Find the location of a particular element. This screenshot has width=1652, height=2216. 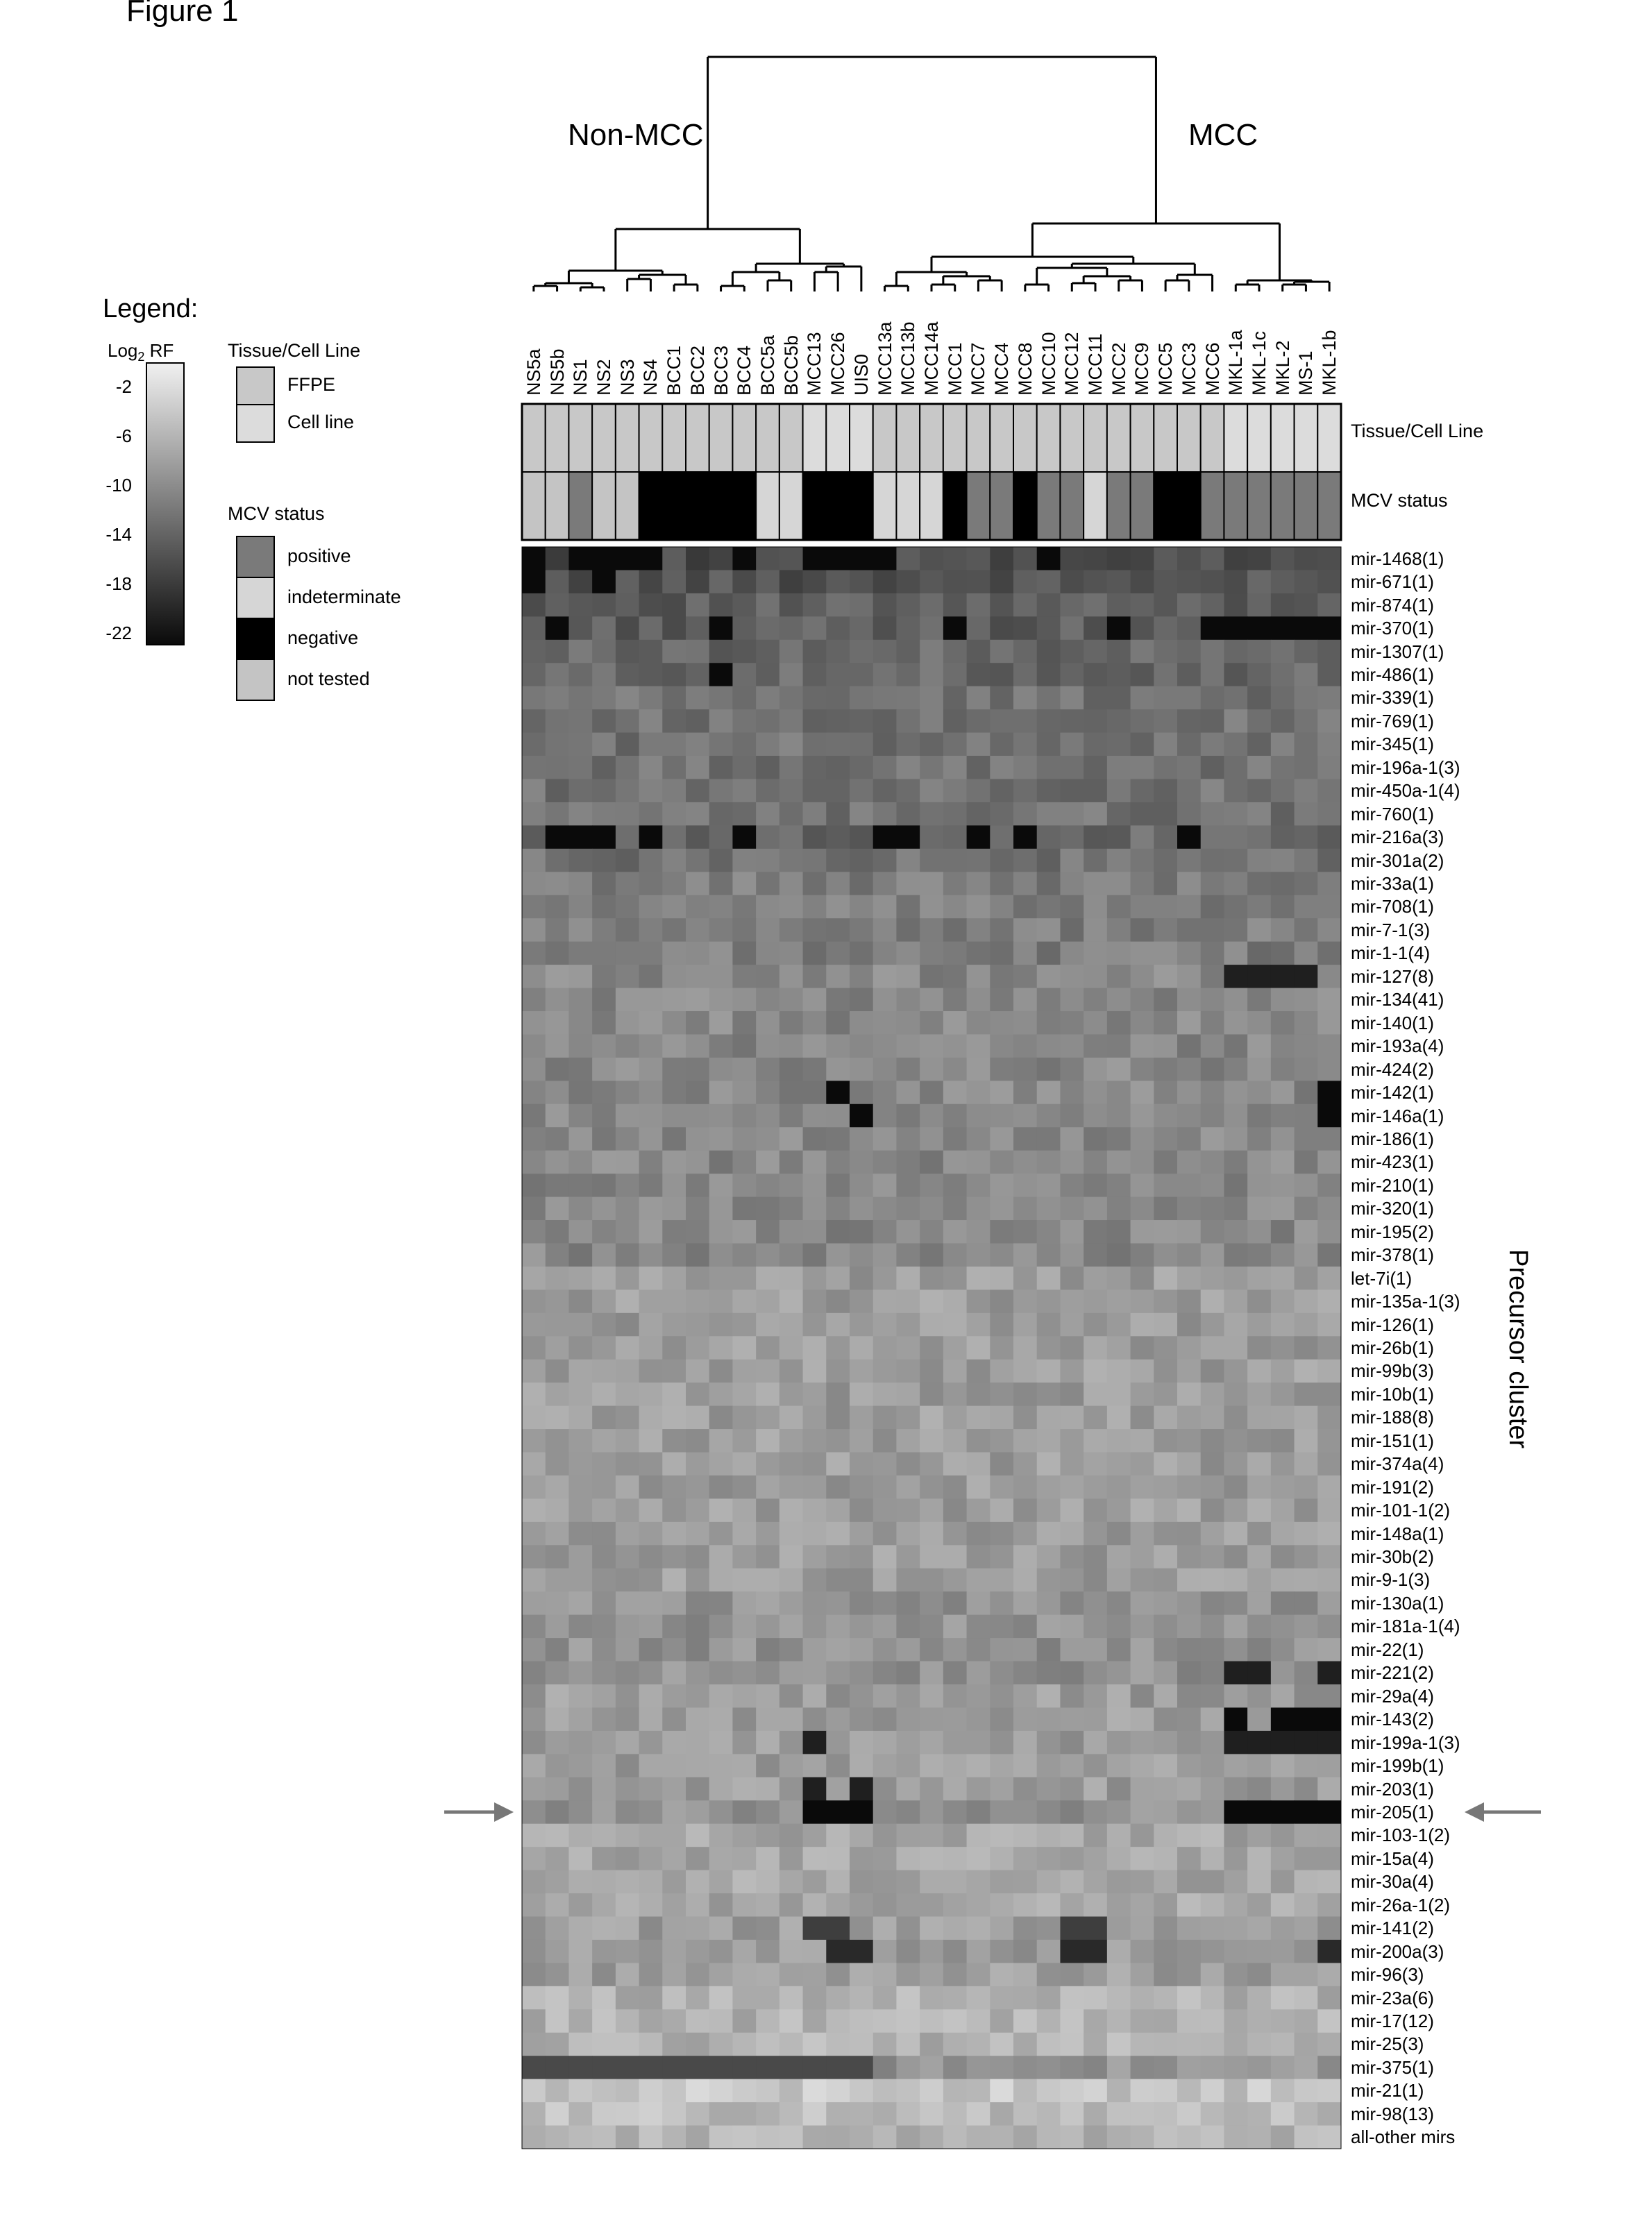

row-label: mir-200a(3) is located at coordinates (1397, 1951).